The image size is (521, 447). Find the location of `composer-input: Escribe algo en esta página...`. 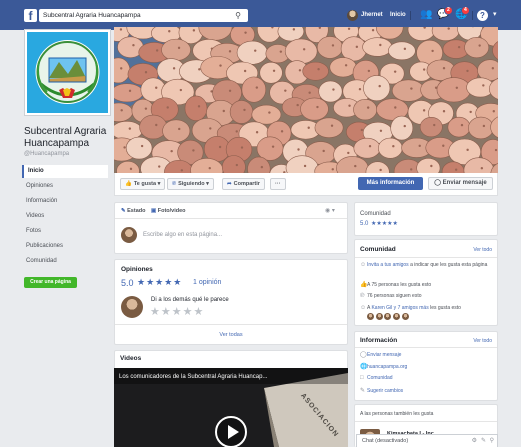

composer-input: Escribe algo en esta página... is located at coordinates (182, 235).